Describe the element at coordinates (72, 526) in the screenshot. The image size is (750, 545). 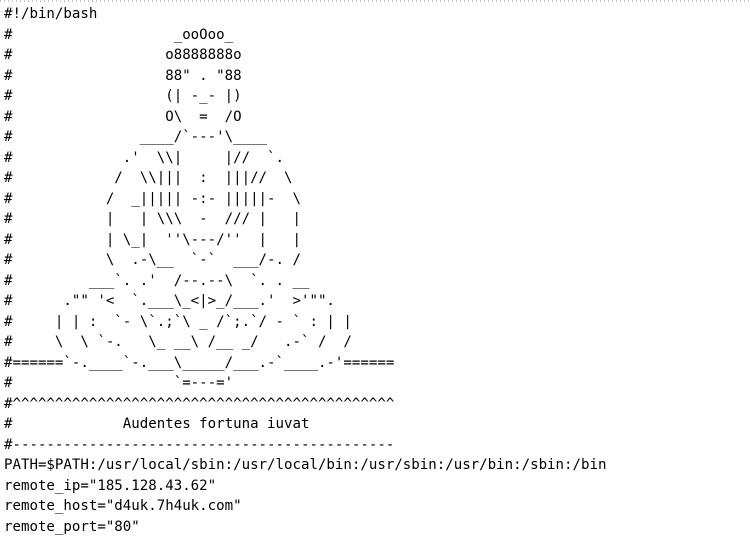
I see `code-line: remote_port="80"` at that location.